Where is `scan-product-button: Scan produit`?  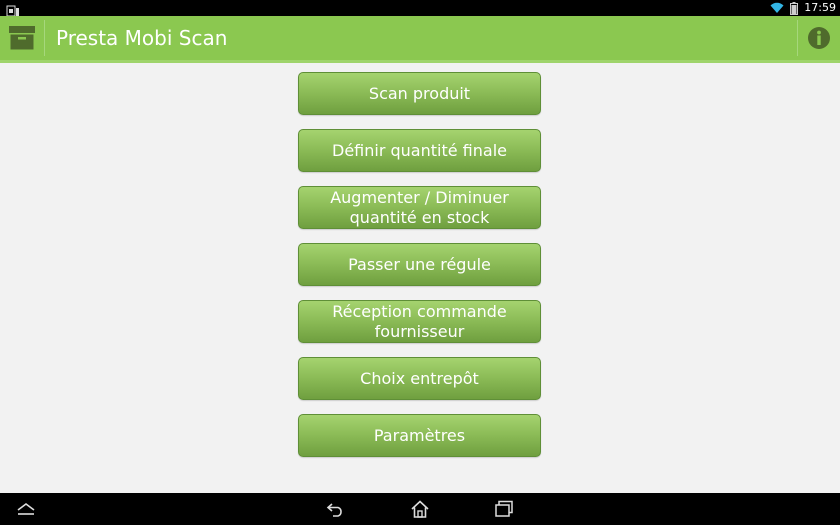 scan-product-button: Scan produit is located at coordinates (419, 93).